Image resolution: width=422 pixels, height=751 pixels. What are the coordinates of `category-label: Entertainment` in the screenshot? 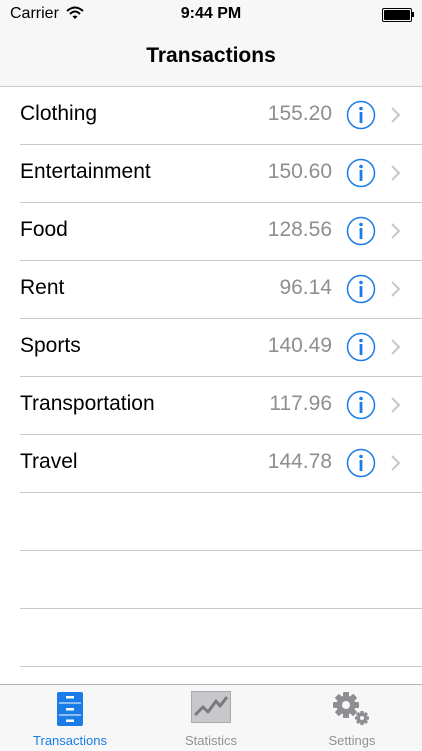 It's located at (85, 171).